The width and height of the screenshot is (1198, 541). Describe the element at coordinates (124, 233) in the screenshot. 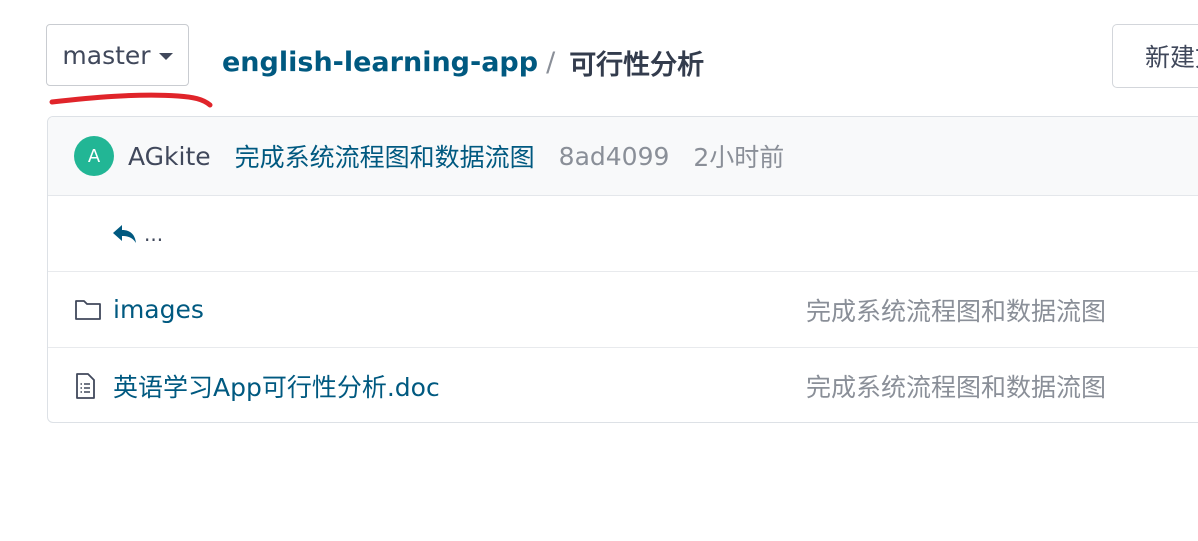

I see `reply-arrow-icon` at that location.